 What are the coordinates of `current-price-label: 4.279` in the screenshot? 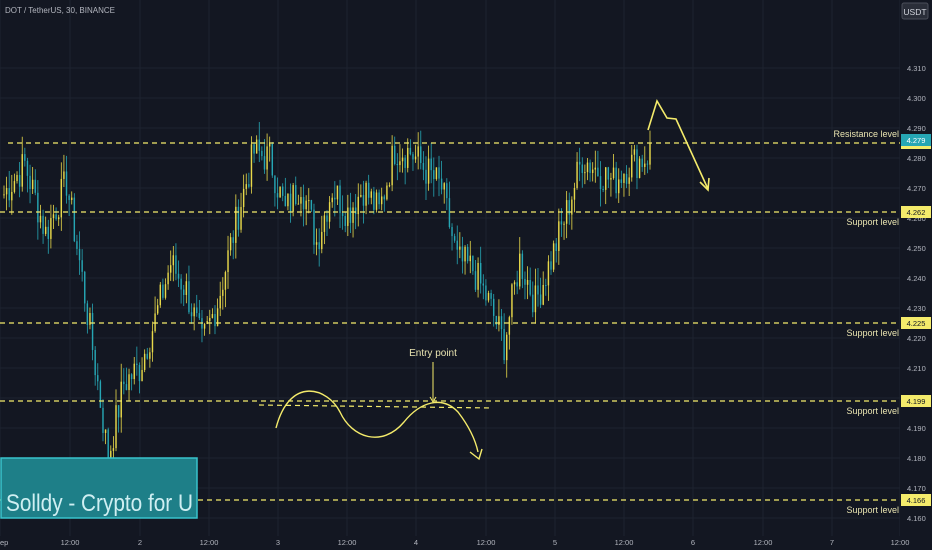 It's located at (916, 140).